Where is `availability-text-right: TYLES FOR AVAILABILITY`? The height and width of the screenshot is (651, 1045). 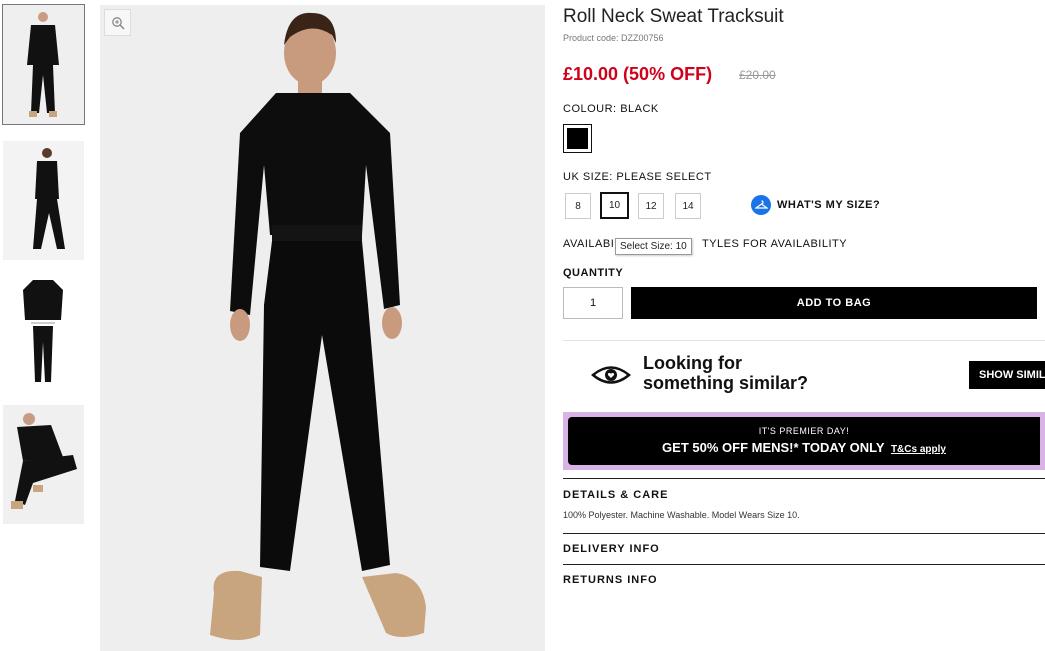
availability-text-right: TYLES FOR AVAILABILITY is located at coordinates (775, 244).